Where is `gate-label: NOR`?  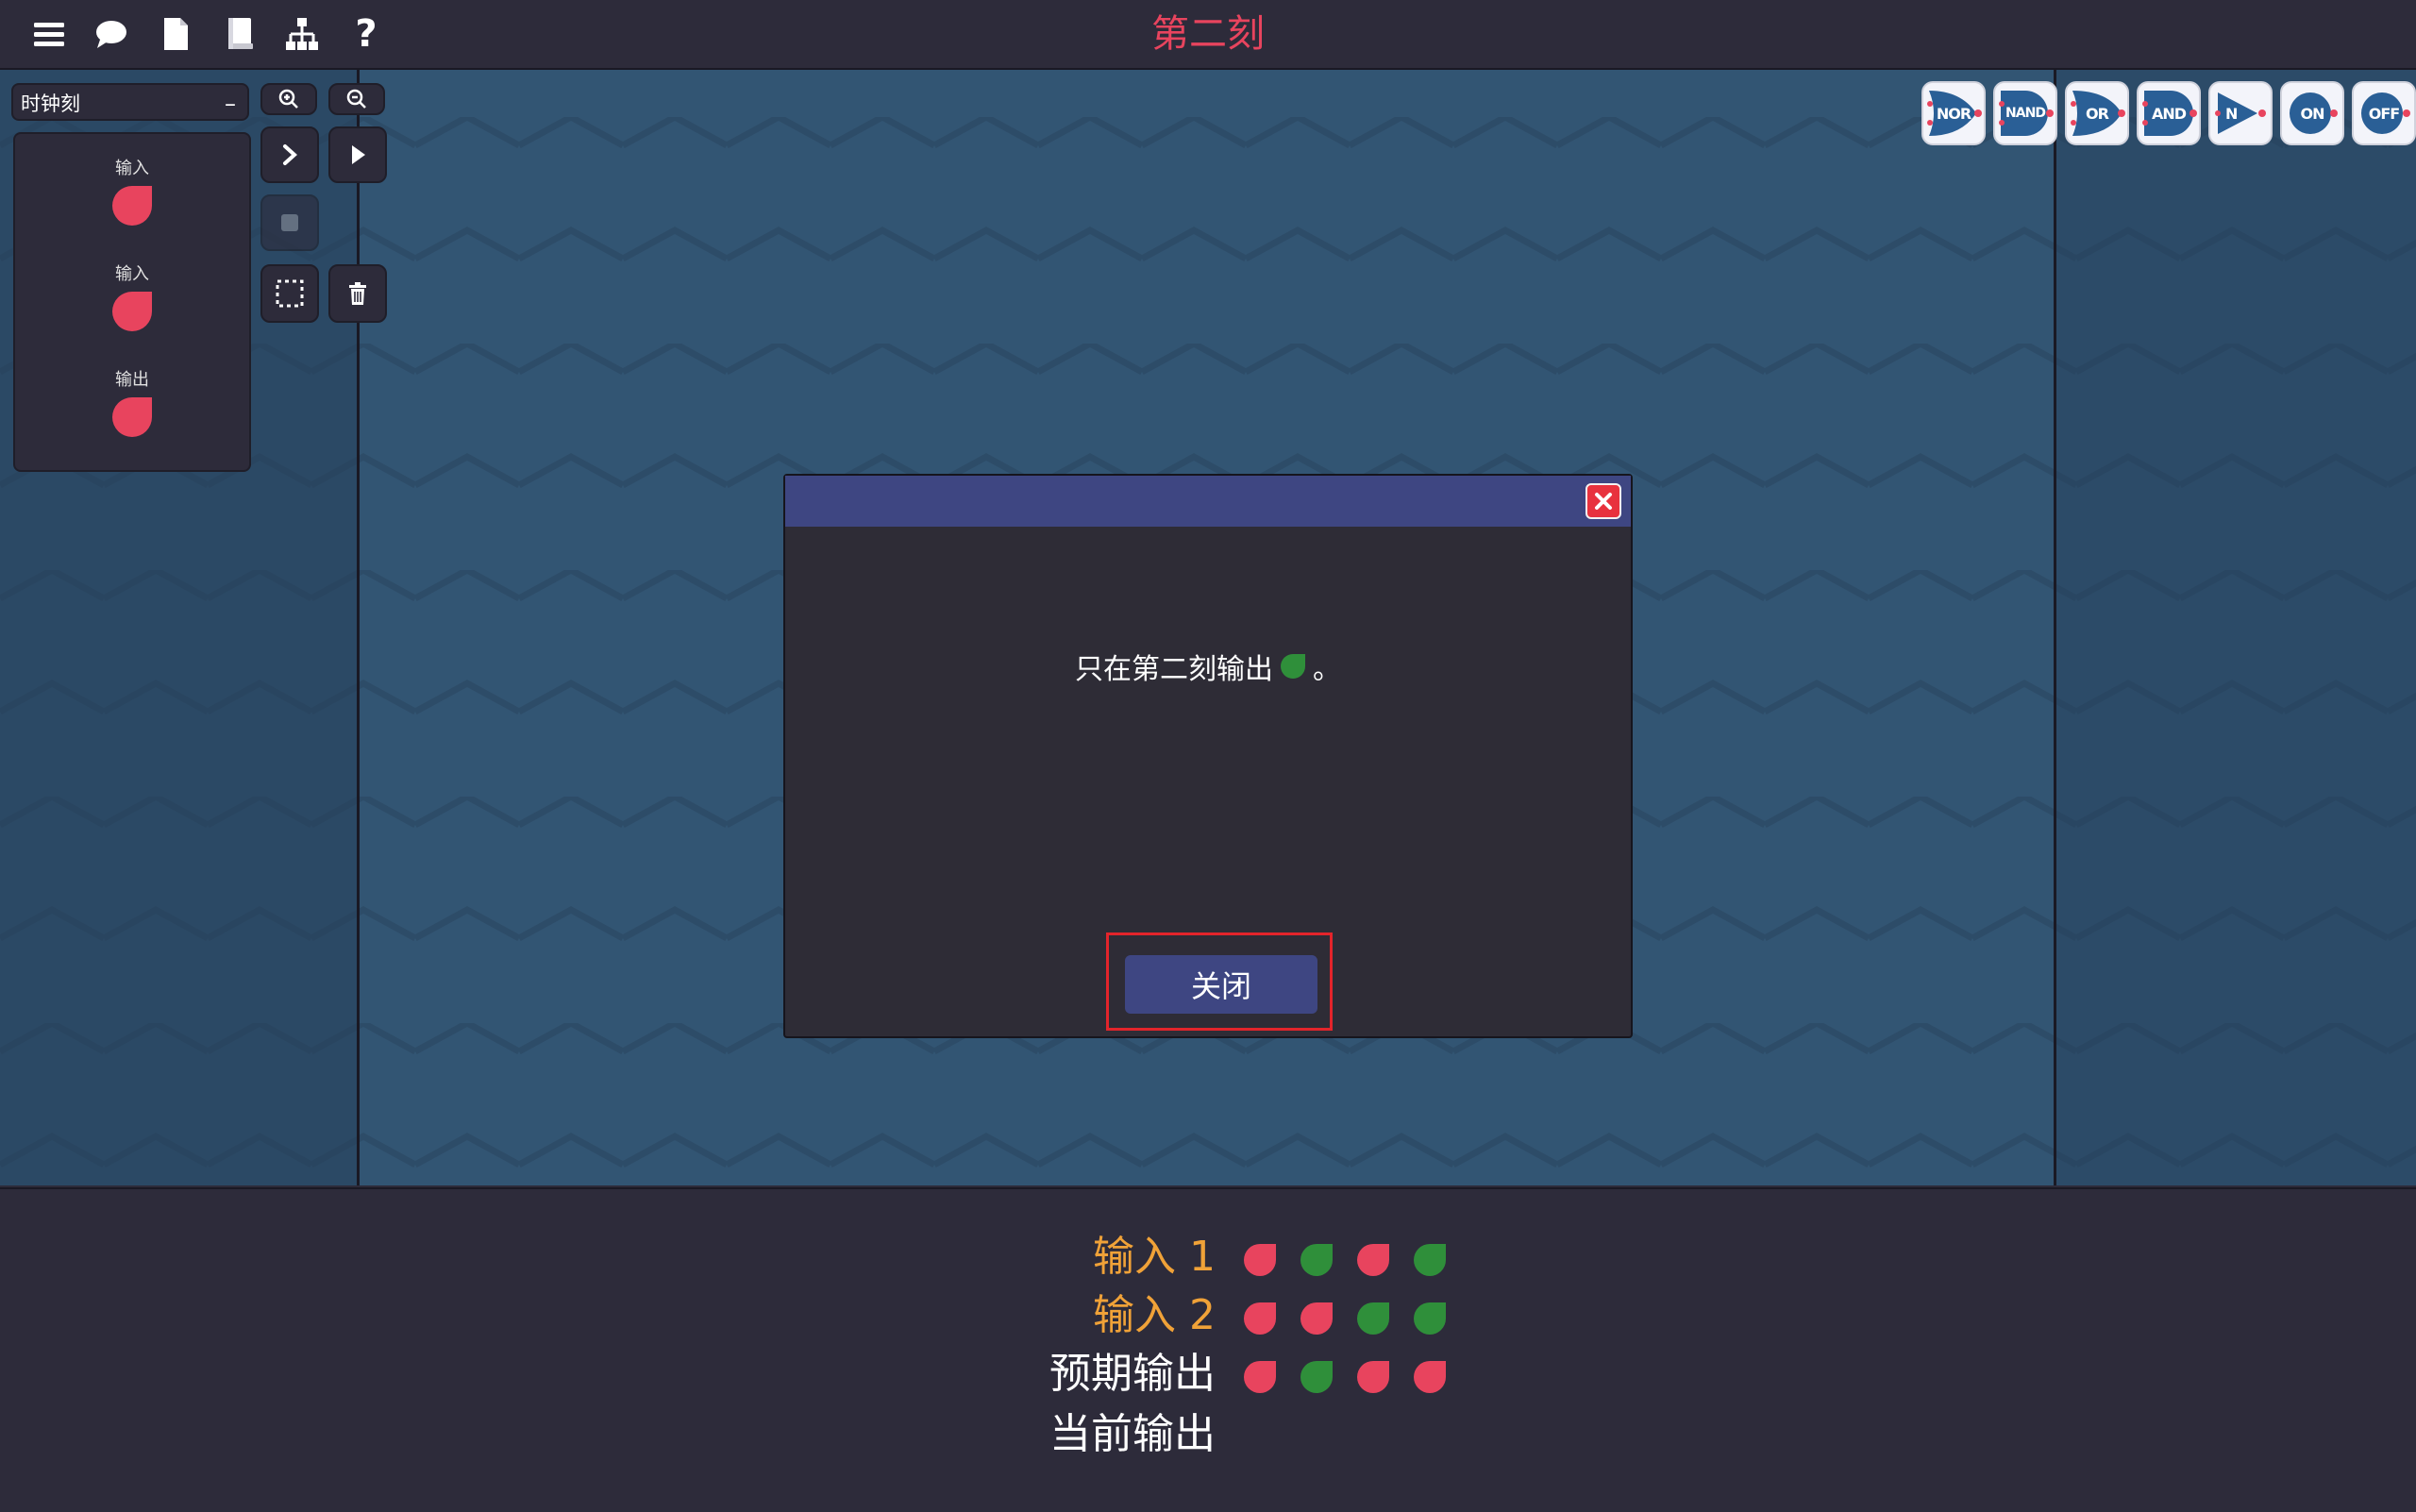
gate-label: NOR is located at coordinates (1954, 113).